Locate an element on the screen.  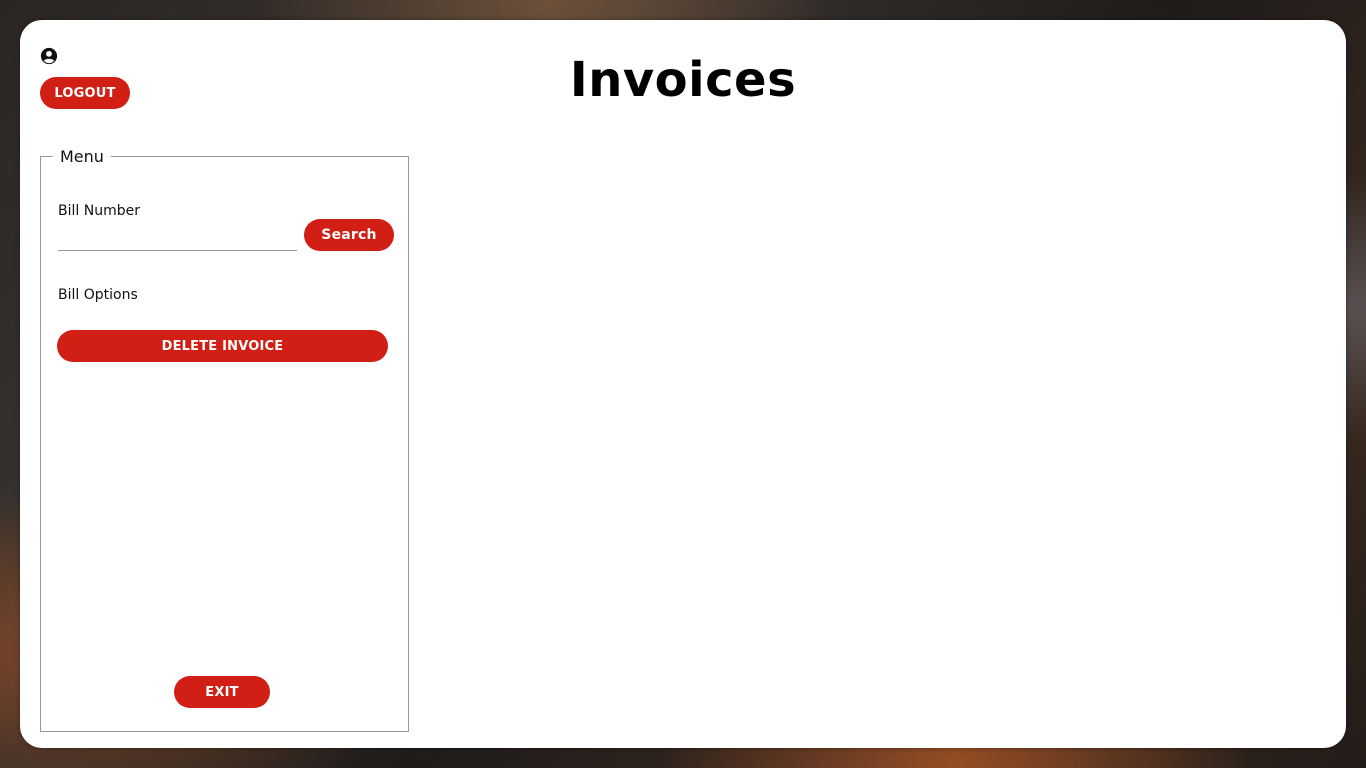
bill-options-label: Bill Options is located at coordinates (98, 295).